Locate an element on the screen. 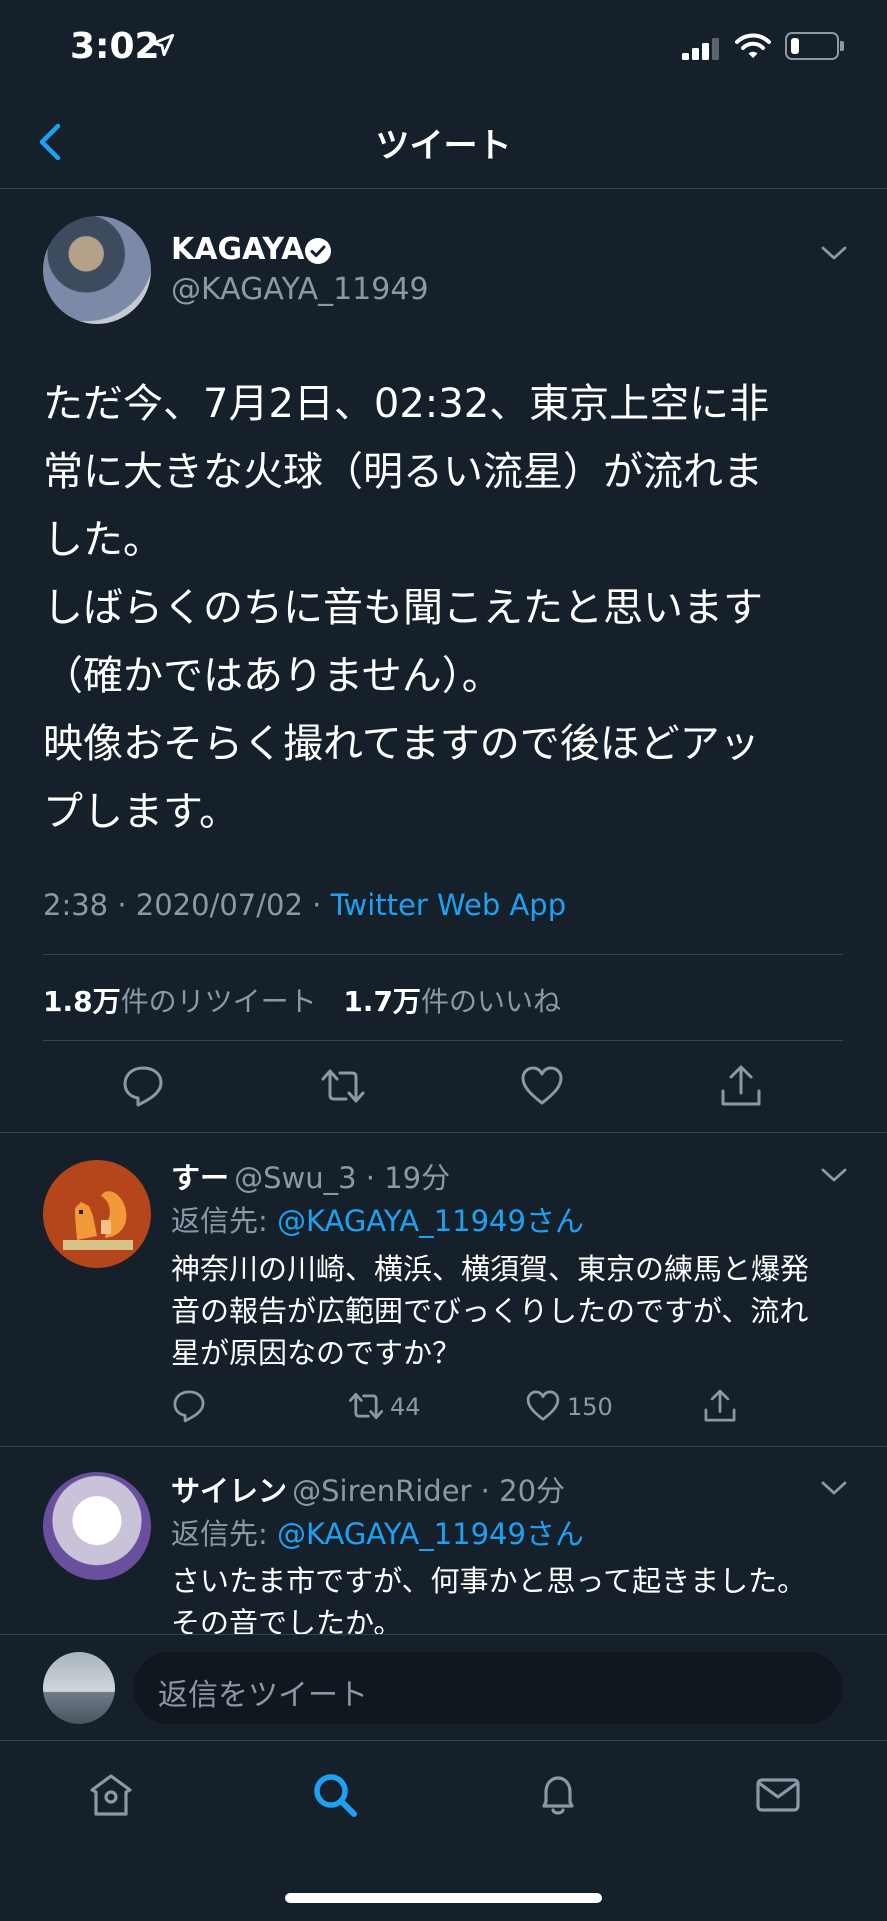 The image size is (887, 1921). reply-author-name: サイレン is located at coordinates (229, 1491).